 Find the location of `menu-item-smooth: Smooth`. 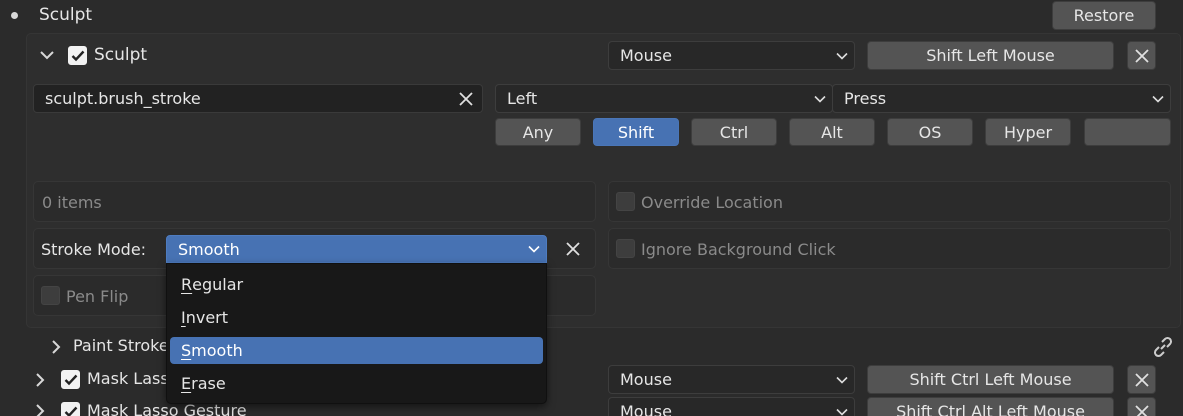

menu-item-smooth: Smooth is located at coordinates (356, 350).